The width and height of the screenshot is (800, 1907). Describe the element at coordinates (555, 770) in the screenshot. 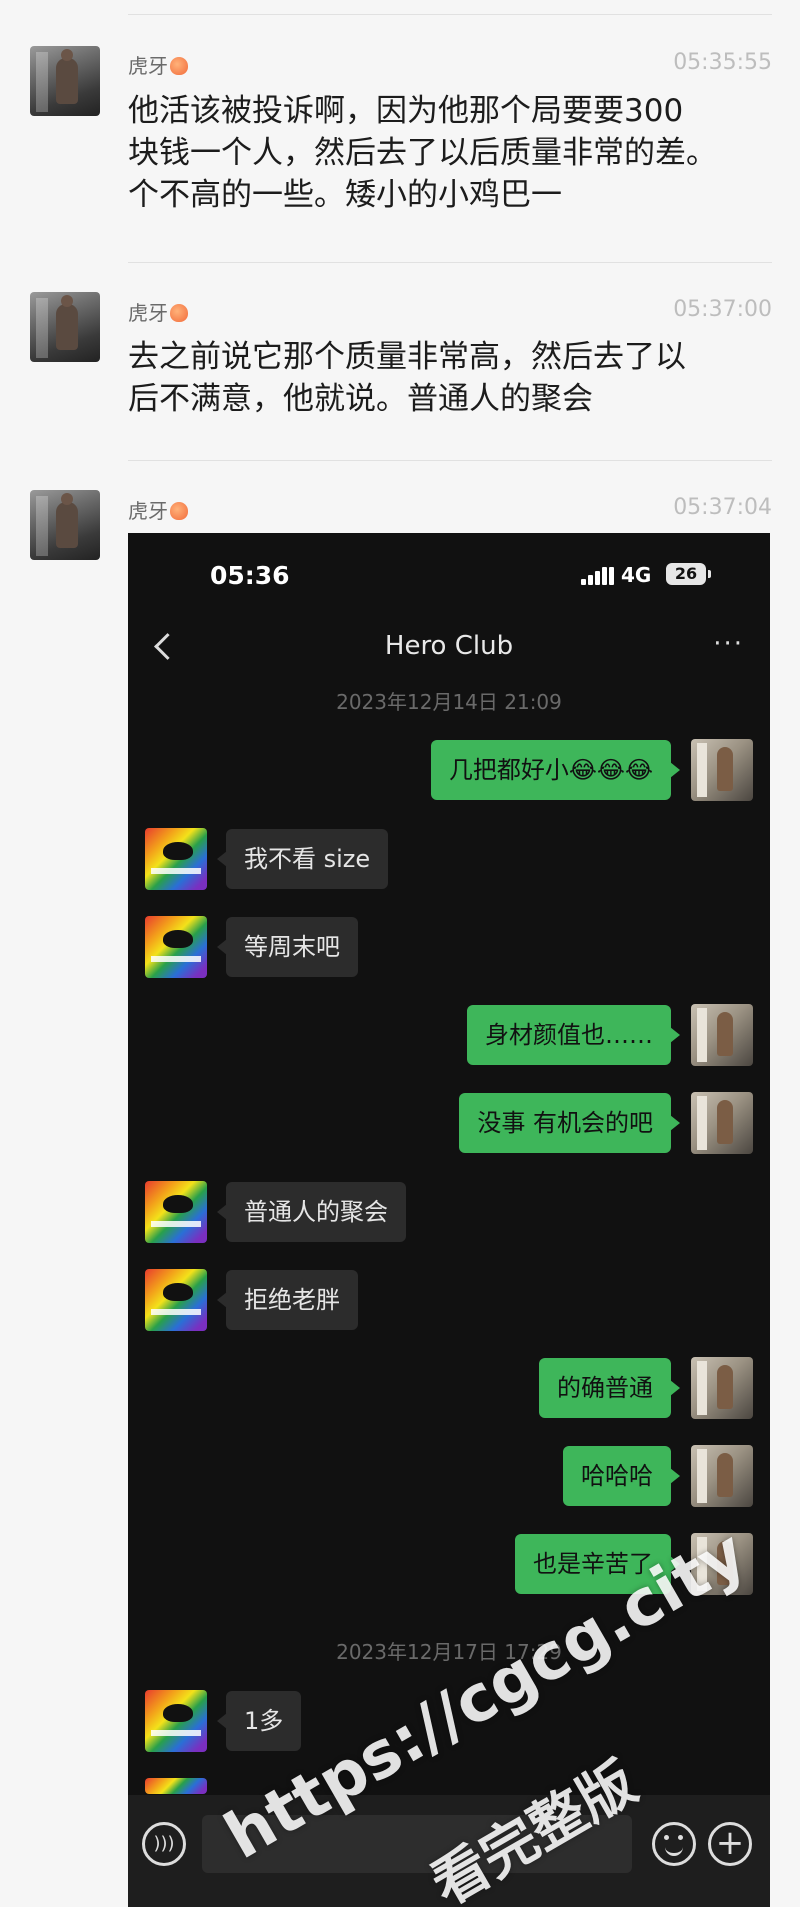

I see `chat-bubble-sent: 几把都好小😂😂😂` at that location.